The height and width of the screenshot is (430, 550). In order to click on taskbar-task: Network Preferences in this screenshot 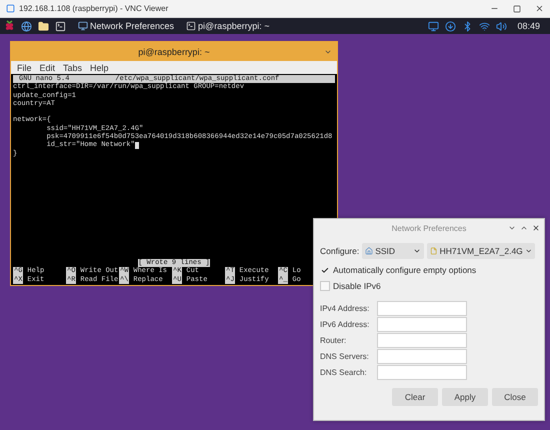, I will do `click(126, 26)`.